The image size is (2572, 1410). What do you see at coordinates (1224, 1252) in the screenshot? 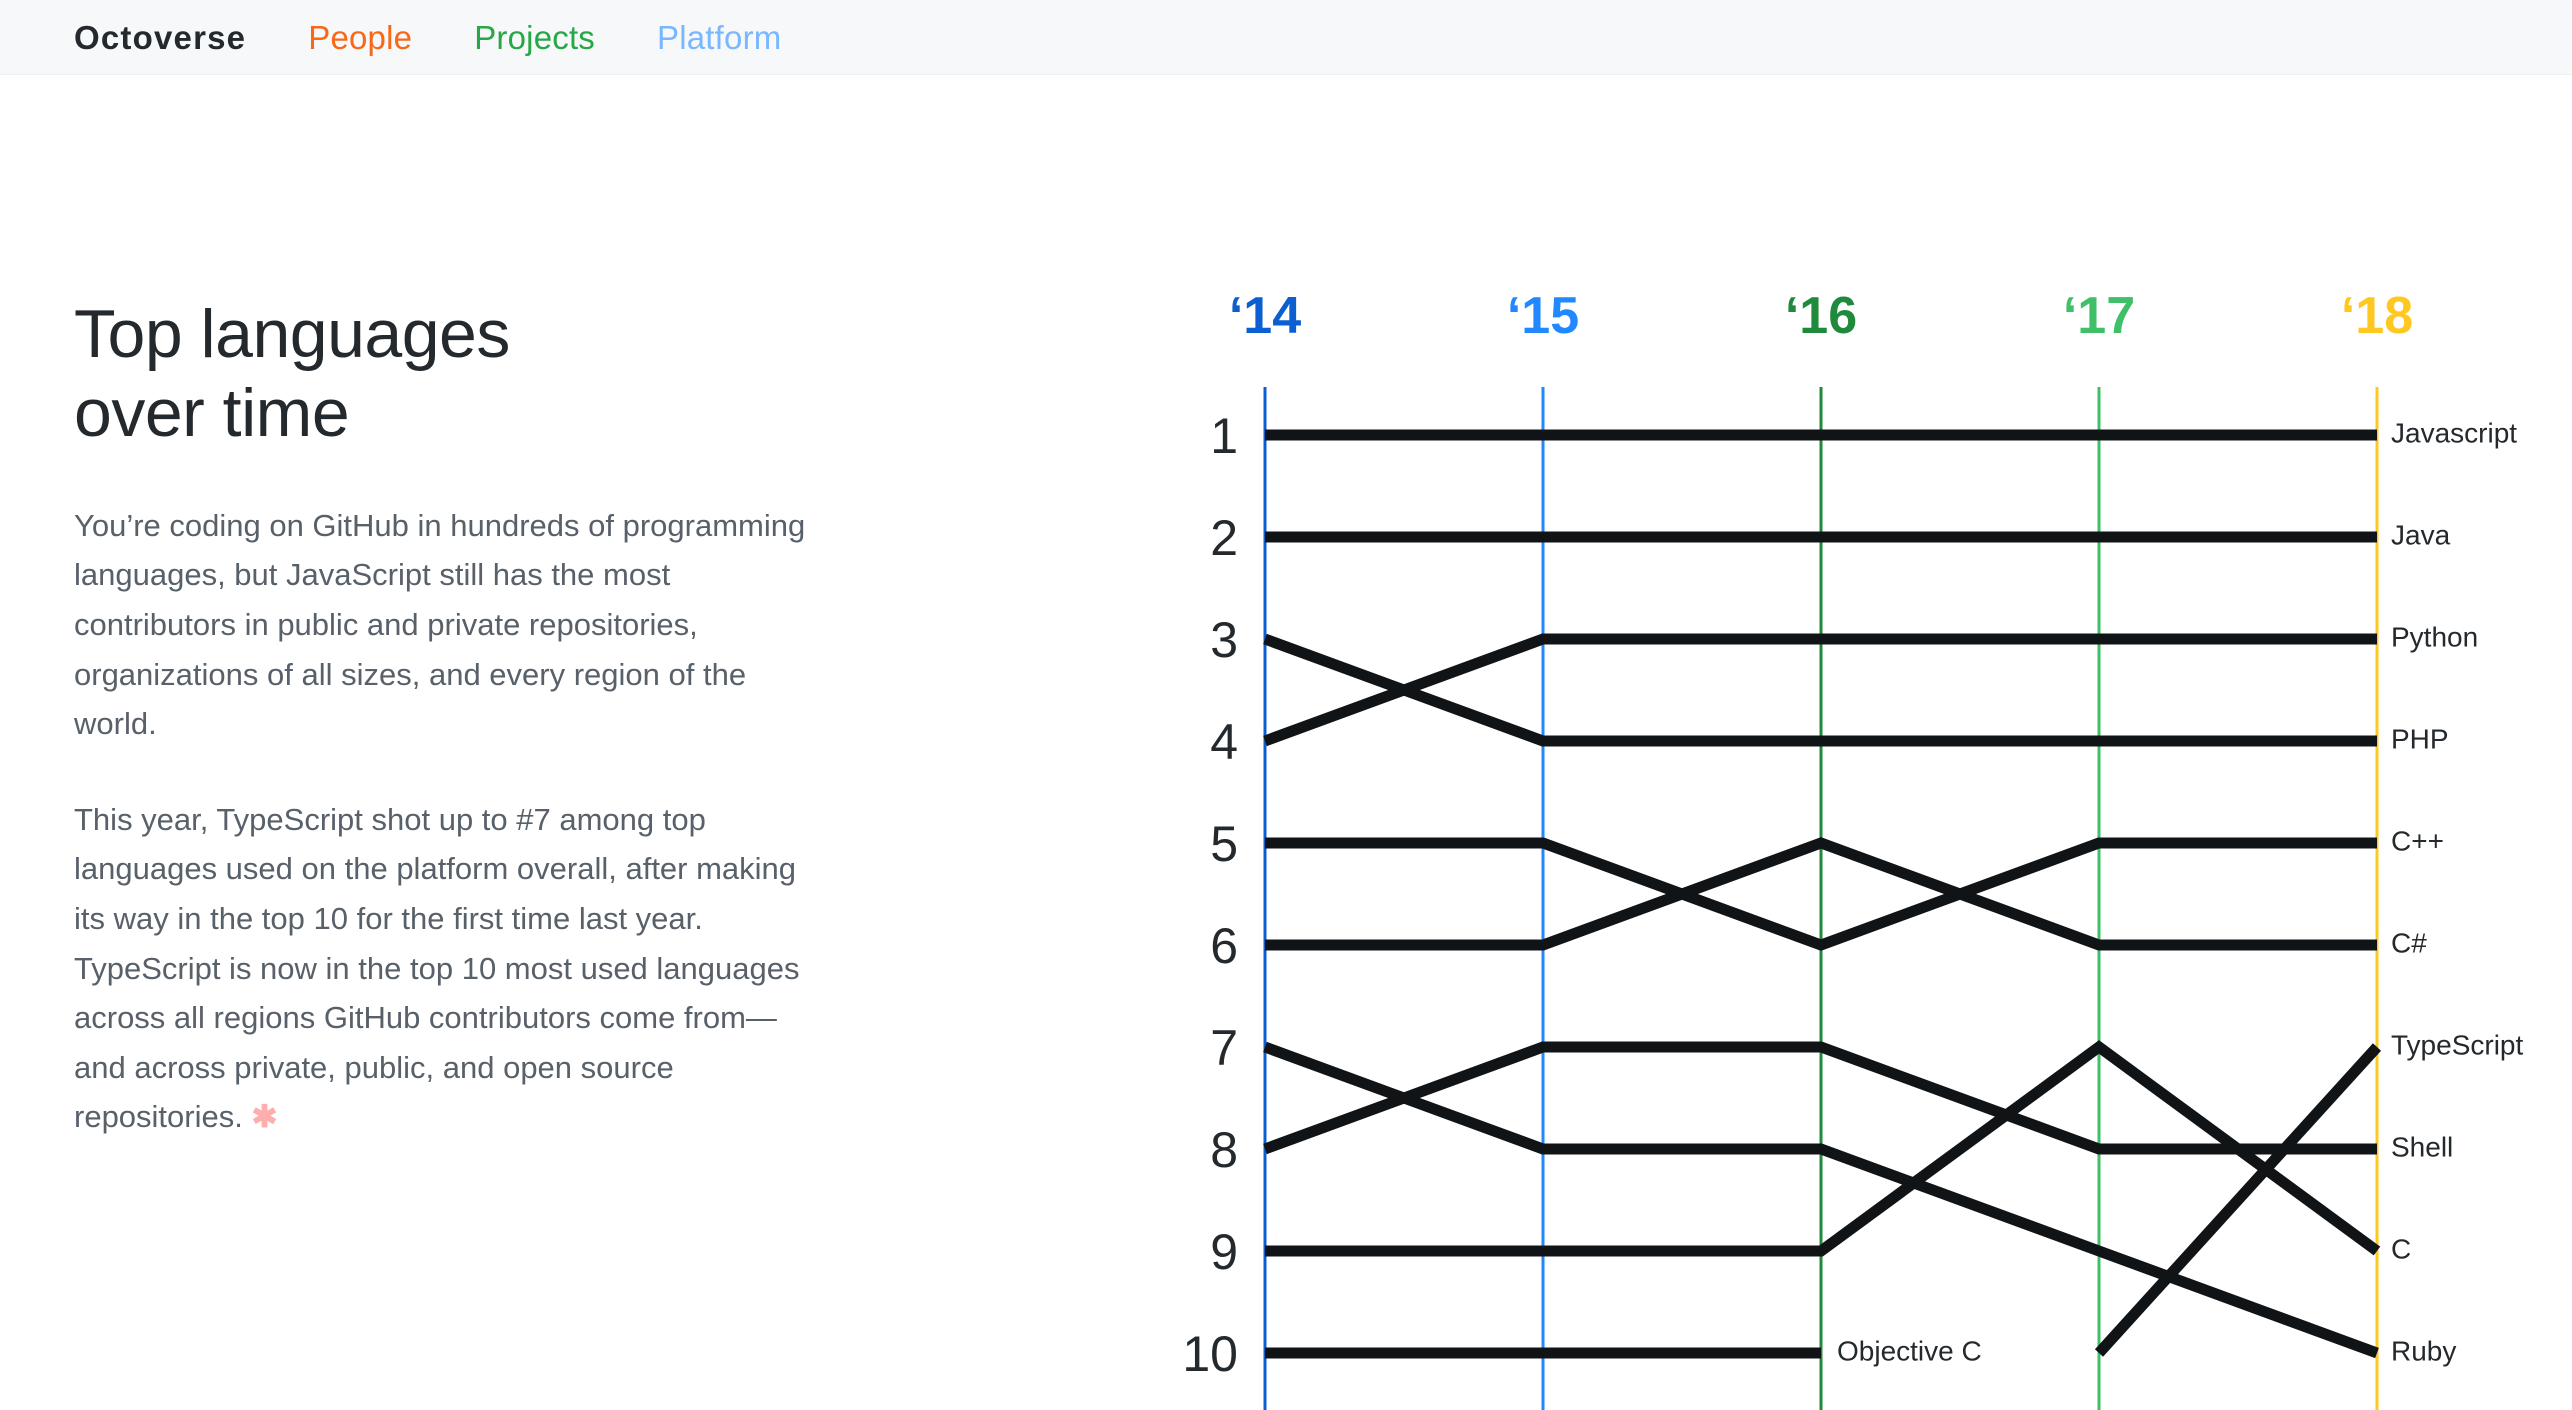
I see `y-axis-tick-9: 9` at bounding box center [1224, 1252].